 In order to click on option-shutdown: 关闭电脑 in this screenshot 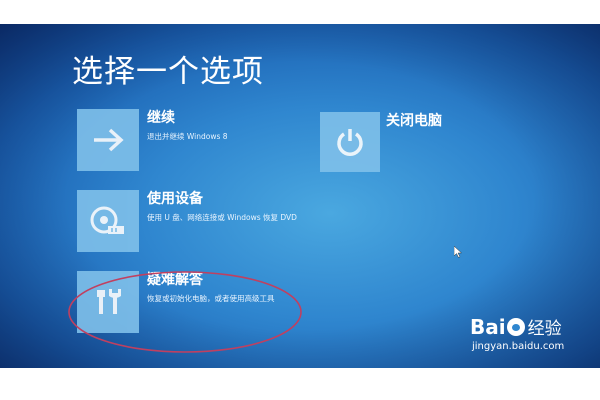, I will do `click(420, 143)`.